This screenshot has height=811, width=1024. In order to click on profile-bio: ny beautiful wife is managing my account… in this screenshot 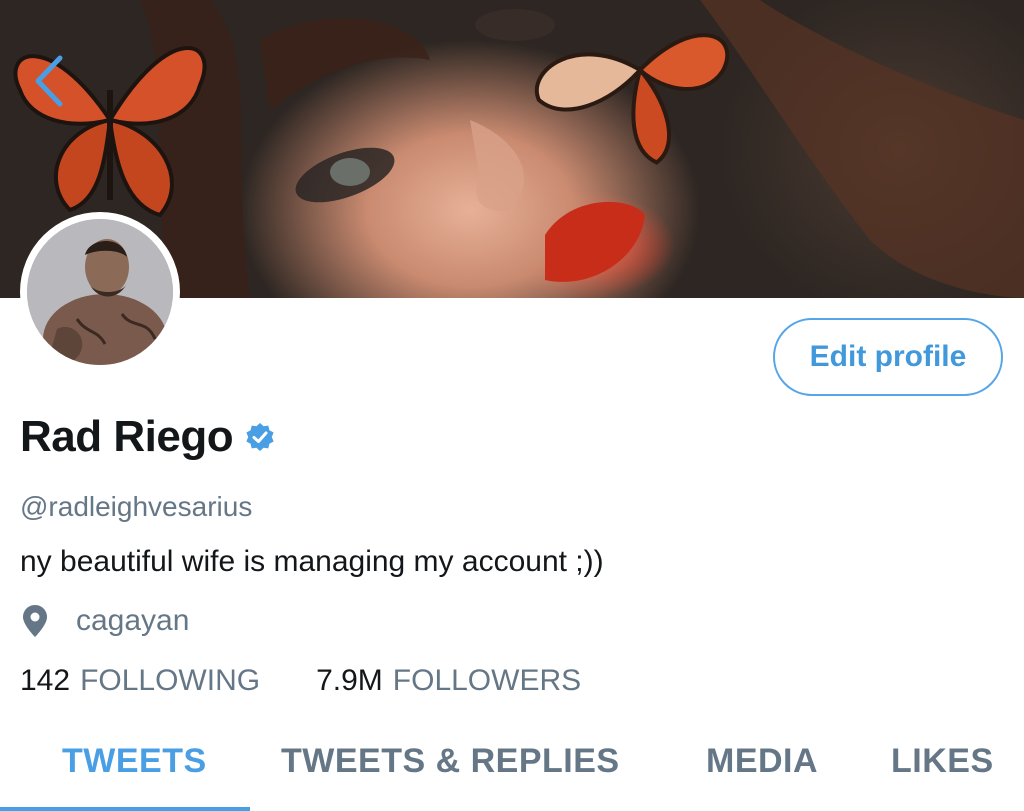, I will do `click(312, 561)`.